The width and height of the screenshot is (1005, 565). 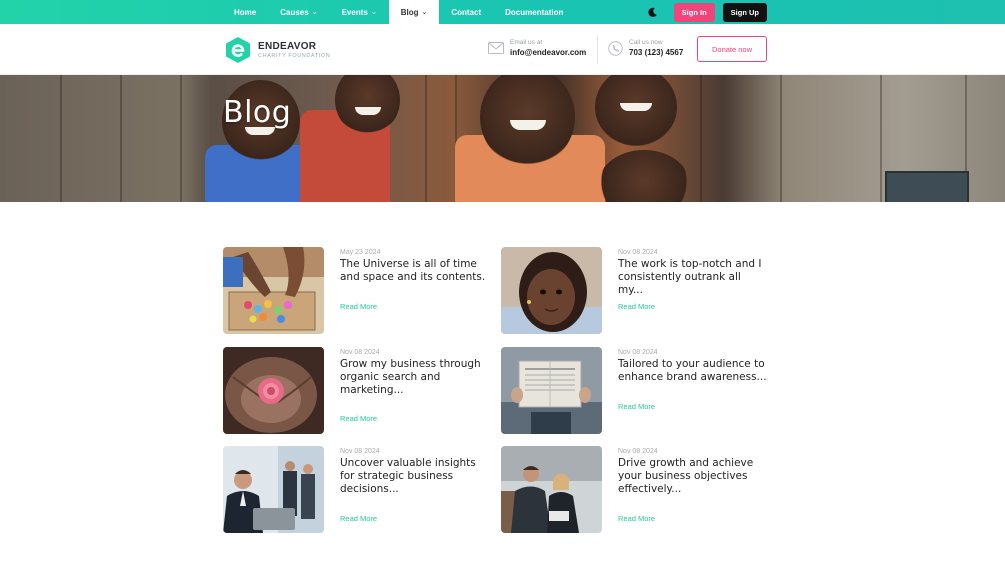 I want to click on post-image-office, so click(x=273, y=489).